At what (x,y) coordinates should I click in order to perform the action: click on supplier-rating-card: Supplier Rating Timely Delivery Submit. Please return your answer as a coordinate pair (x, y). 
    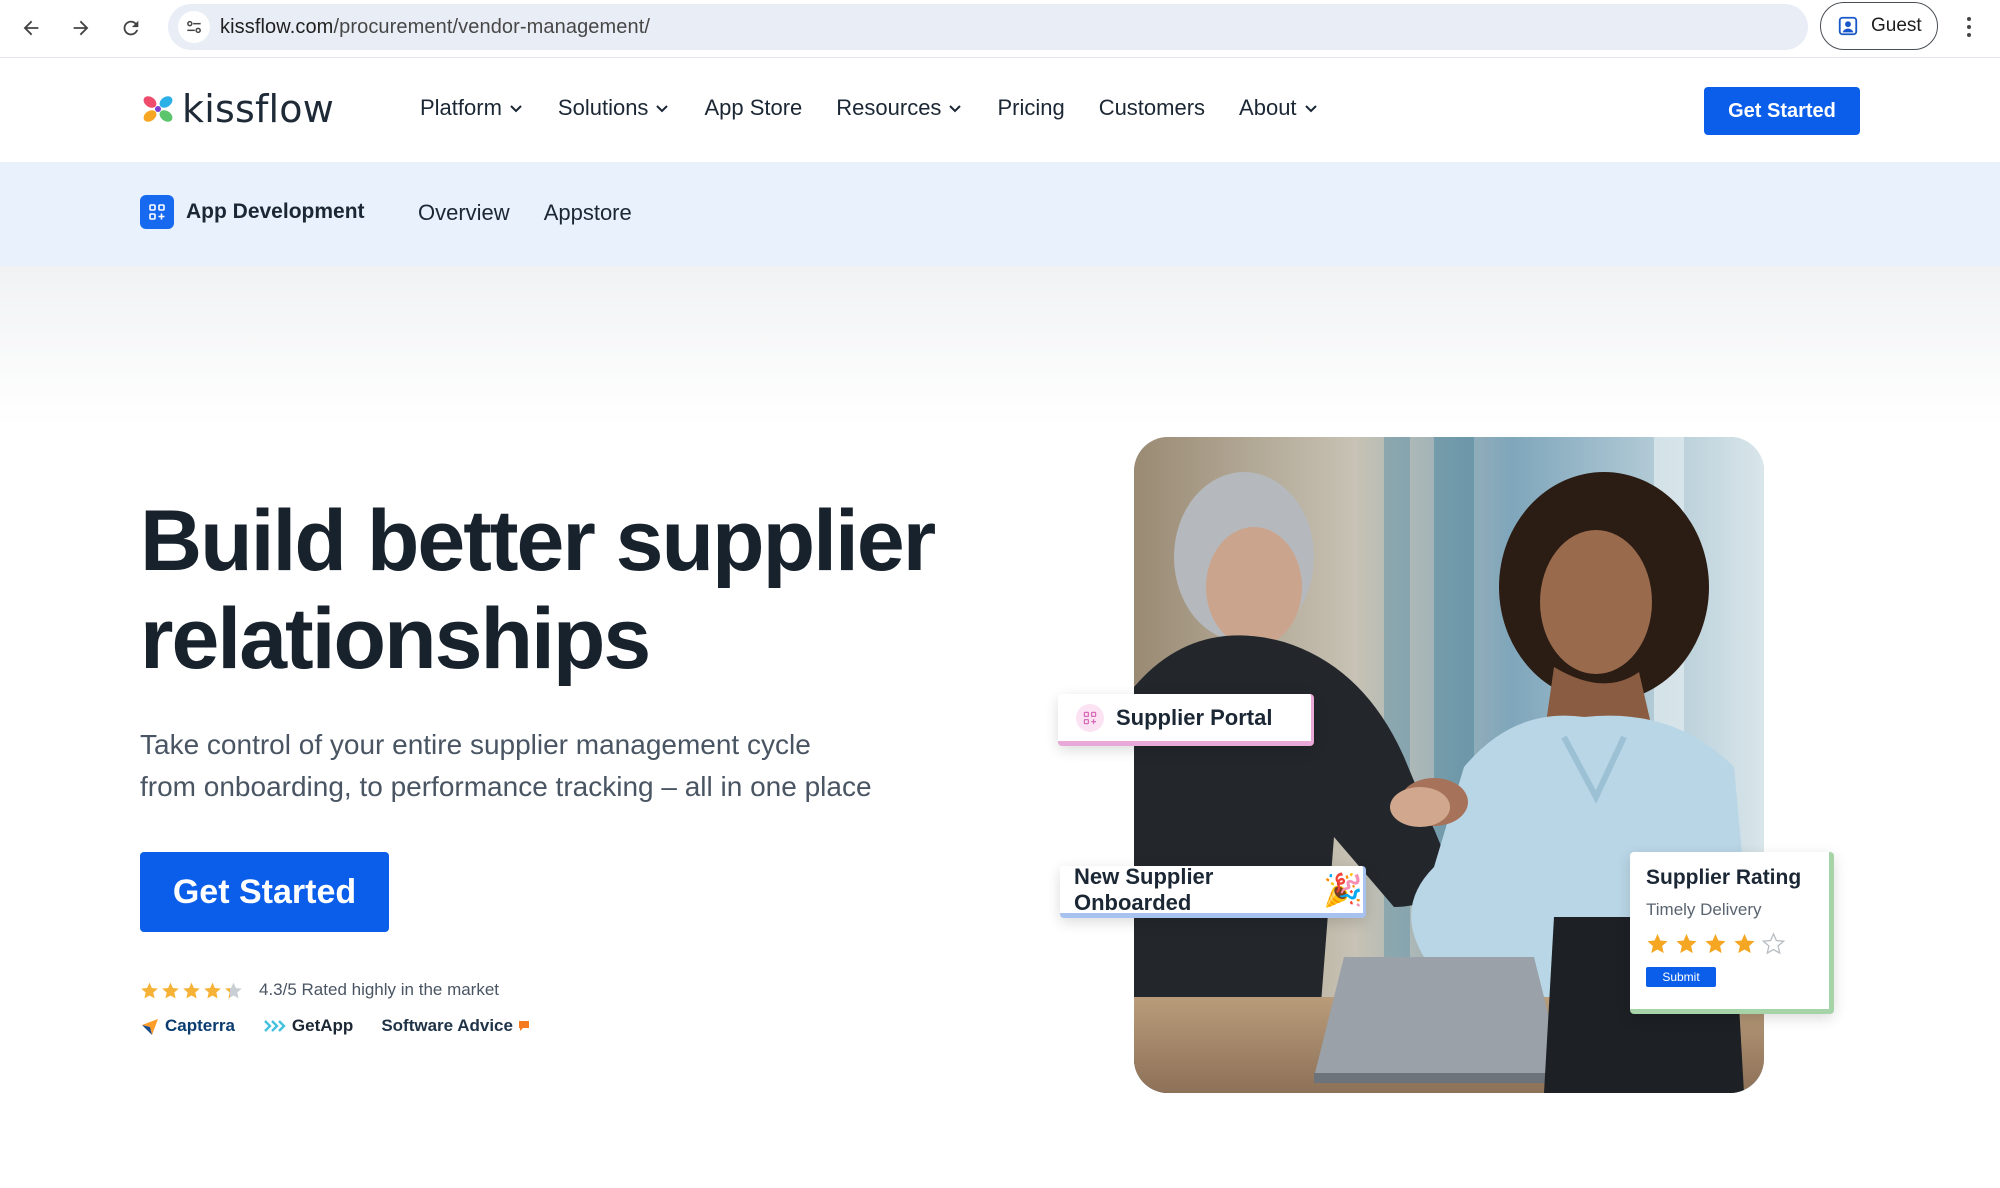
    Looking at the image, I should click on (1732, 933).